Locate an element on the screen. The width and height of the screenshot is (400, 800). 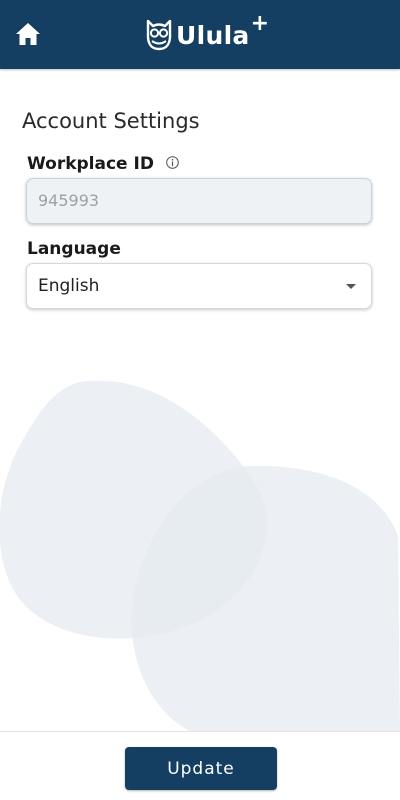
update-button: Update is located at coordinates (201, 768).